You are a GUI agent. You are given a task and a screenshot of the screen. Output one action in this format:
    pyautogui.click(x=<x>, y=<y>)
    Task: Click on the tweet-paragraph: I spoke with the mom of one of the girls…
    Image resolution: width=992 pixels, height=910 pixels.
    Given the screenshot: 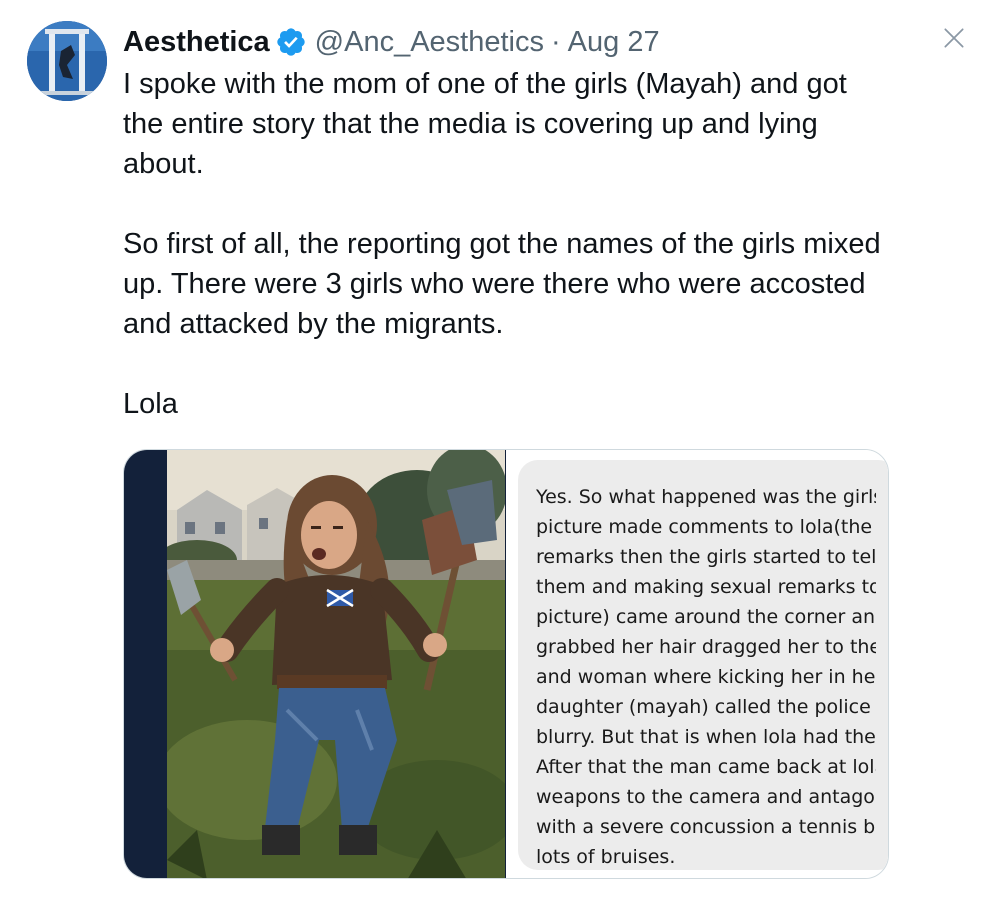 What is the action you would take?
    pyautogui.click(x=485, y=124)
    